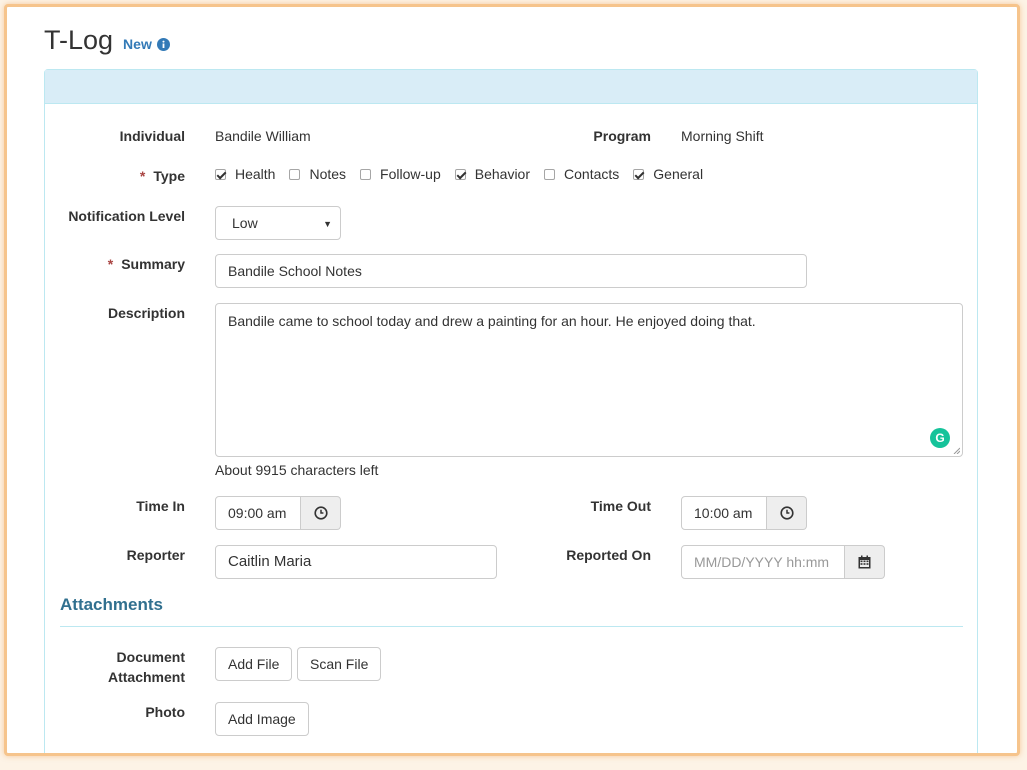 This screenshot has height=770, width=1027. Describe the element at coordinates (245, 223) in the screenshot. I see `notification-level-value: Low` at that location.